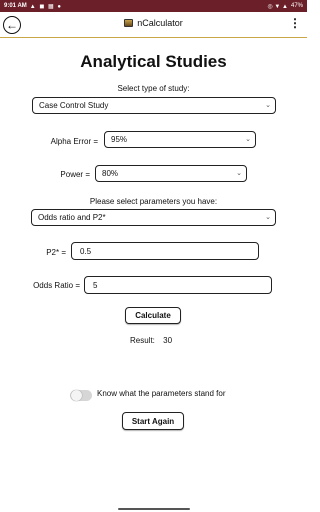 The height and width of the screenshot is (512, 320). What do you see at coordinates (153, 315) in the screenshot?
I see `calculate-button: Calculate` at bounding box center [153, 315].